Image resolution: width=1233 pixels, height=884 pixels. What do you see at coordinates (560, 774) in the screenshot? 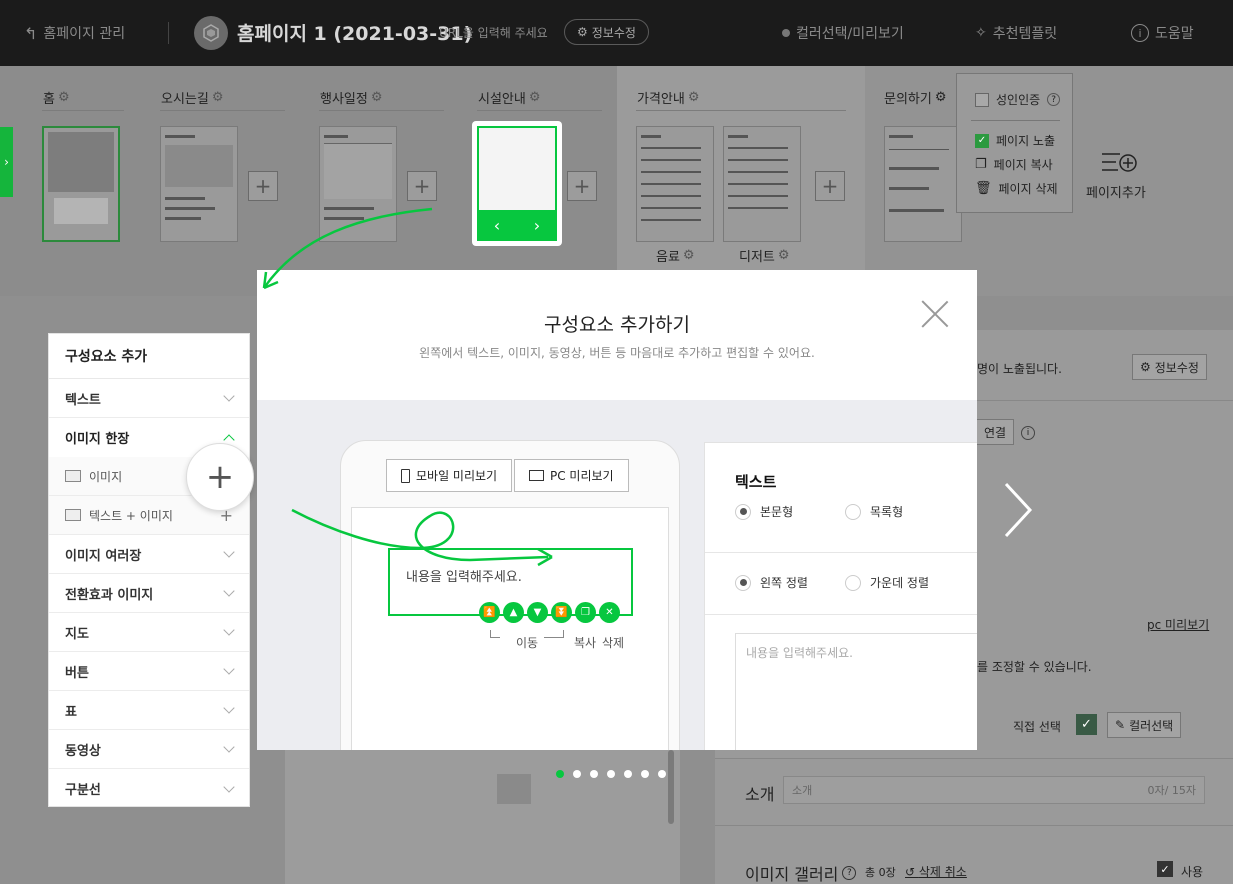
I see `pager-dot-active` at bounding box center [560, 774].